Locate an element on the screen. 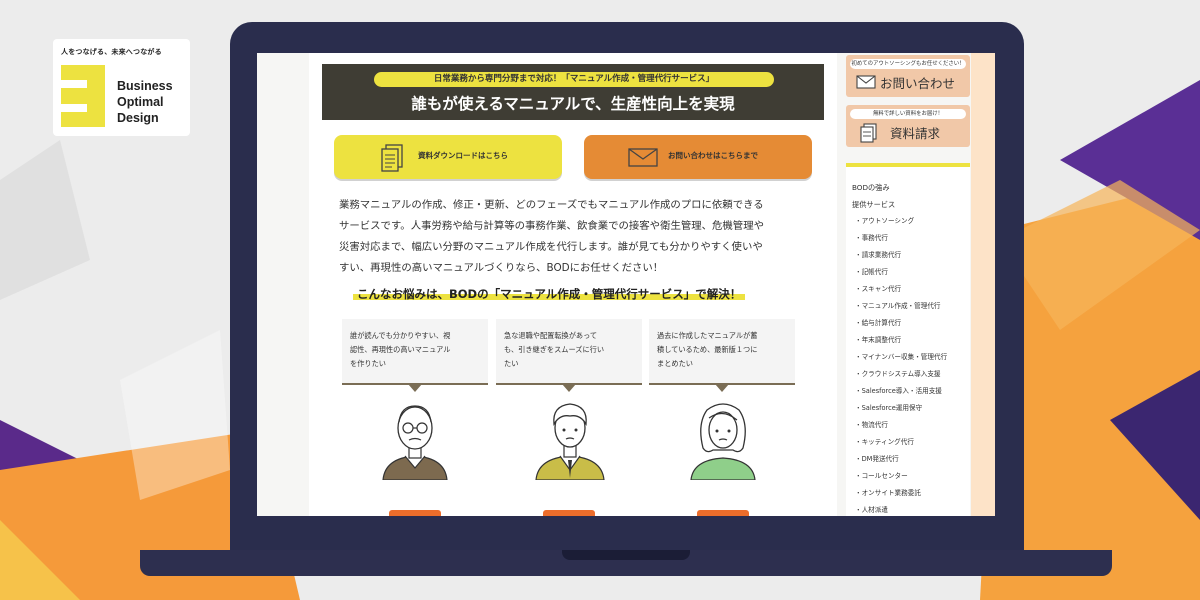 The height and width of the screenshot is (600, 1200). sidebar-item: ・DM発送代行 is located at coordinates (911, 459).